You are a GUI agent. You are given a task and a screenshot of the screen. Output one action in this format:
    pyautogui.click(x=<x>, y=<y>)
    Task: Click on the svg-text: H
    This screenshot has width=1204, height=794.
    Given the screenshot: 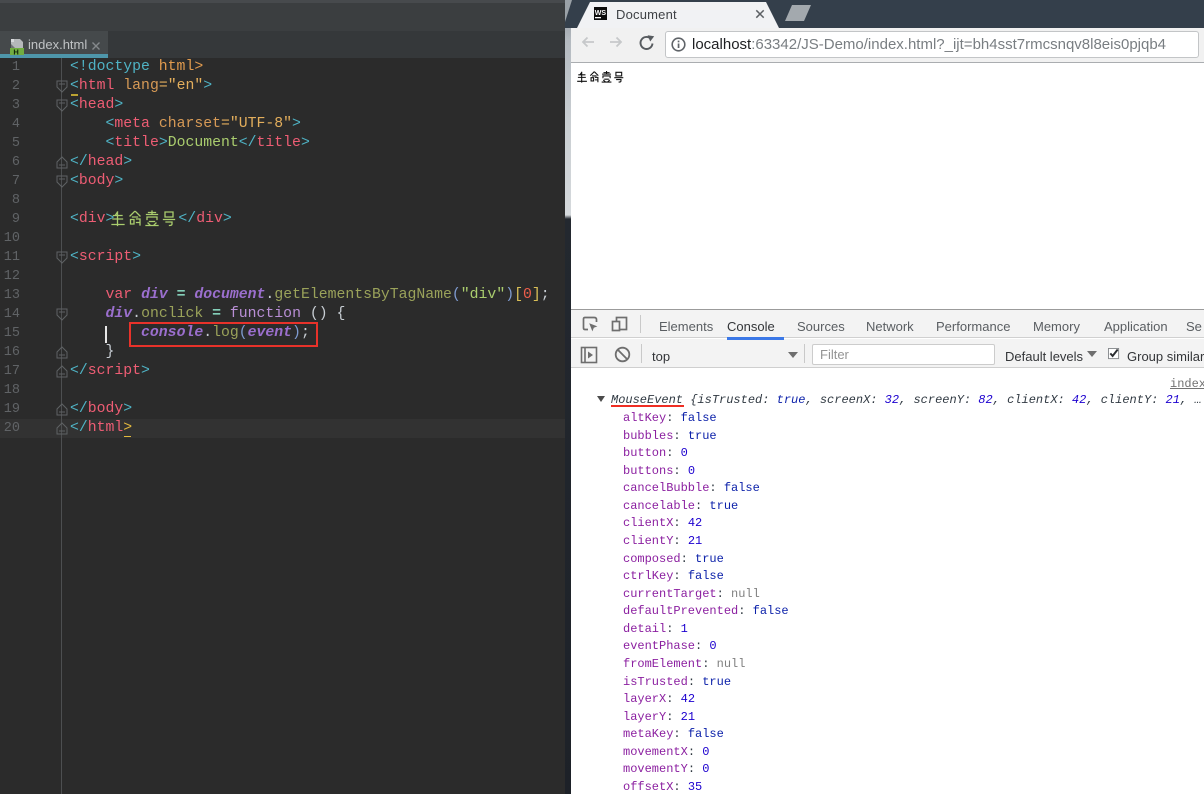 What is the action you would take?
    pyautogui.click(x=15, y=51)
    